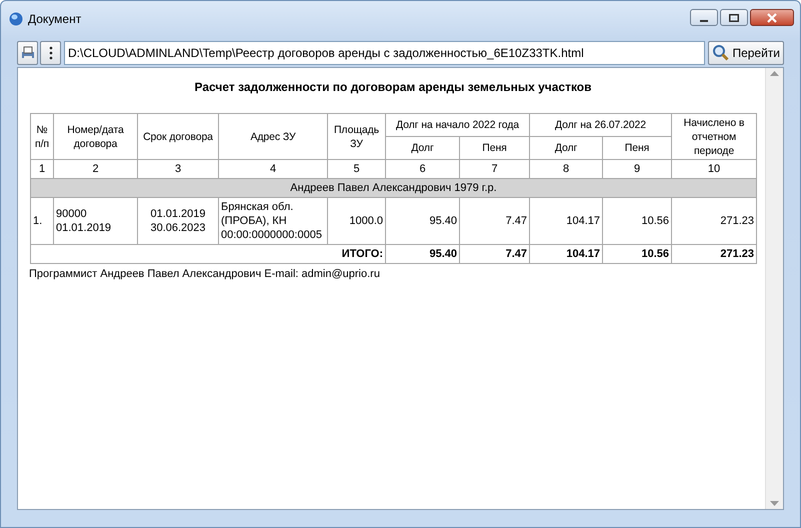 The height and width of the screenshot is (528, 801). Describe the element at coordinates (566, 221) in the screenshot. I see `table-cell: 104.17` at that location.